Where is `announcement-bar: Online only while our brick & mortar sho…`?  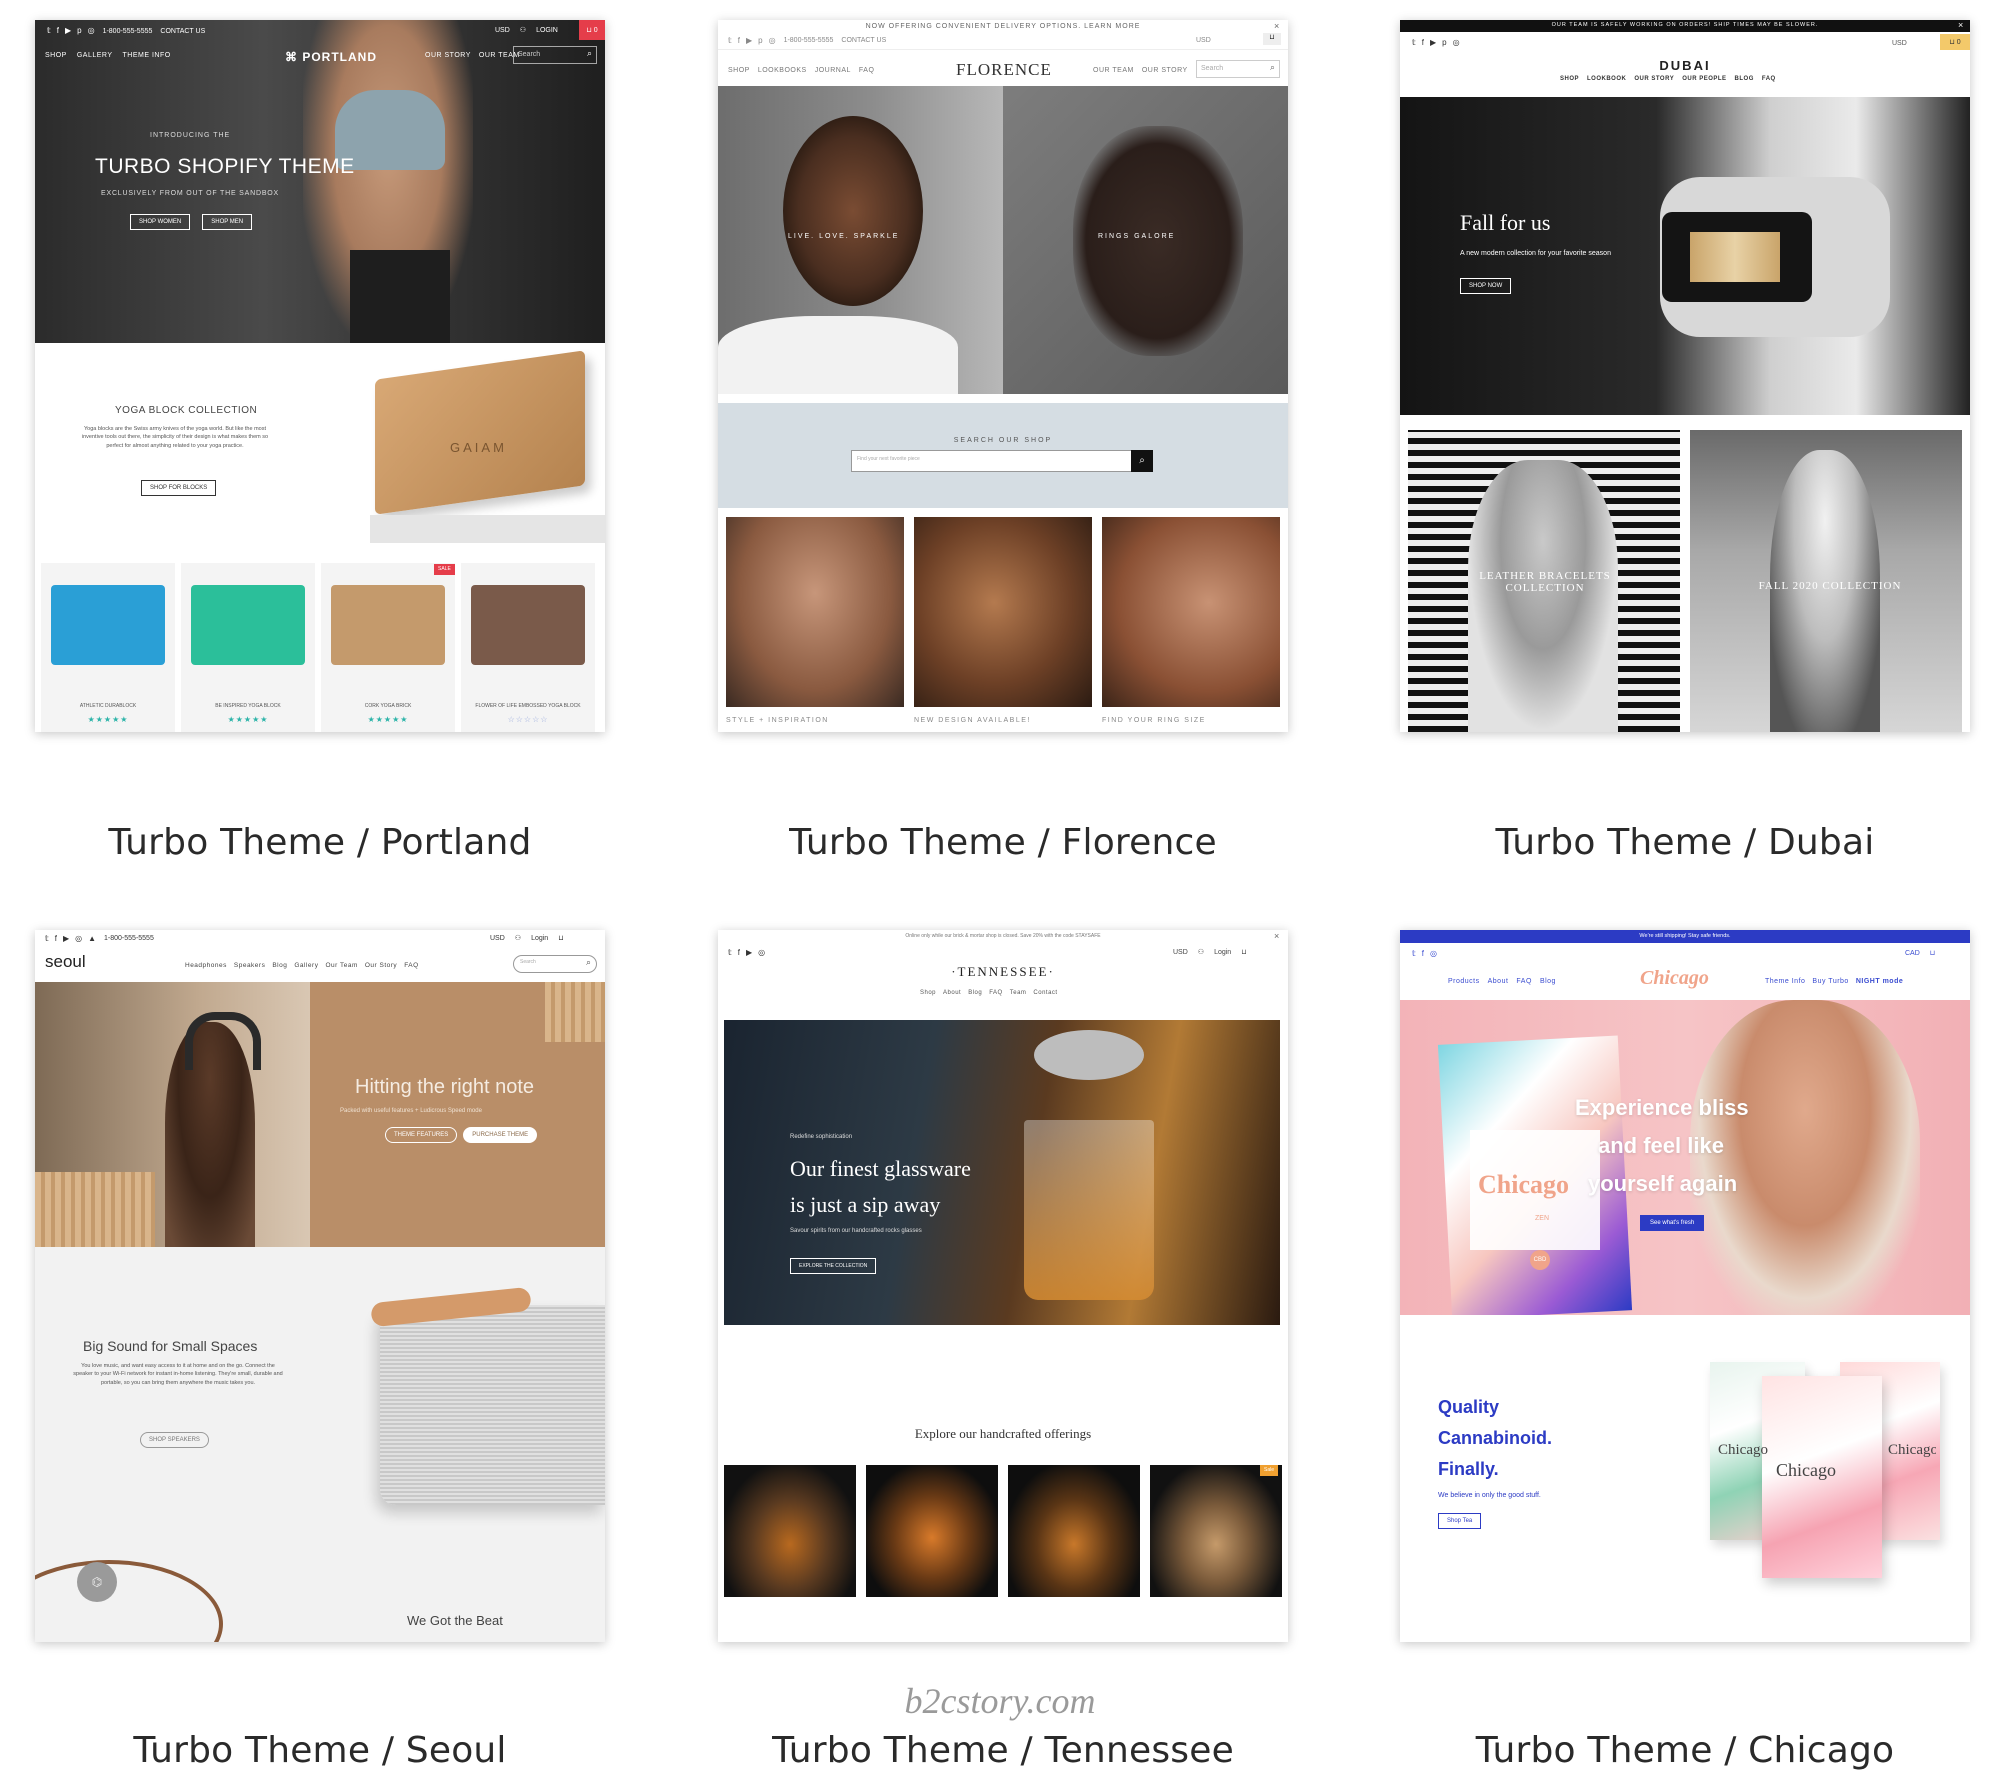
announcement-bar: Online only while our brick & mortar sho… is located at coordinates (1003, 936).